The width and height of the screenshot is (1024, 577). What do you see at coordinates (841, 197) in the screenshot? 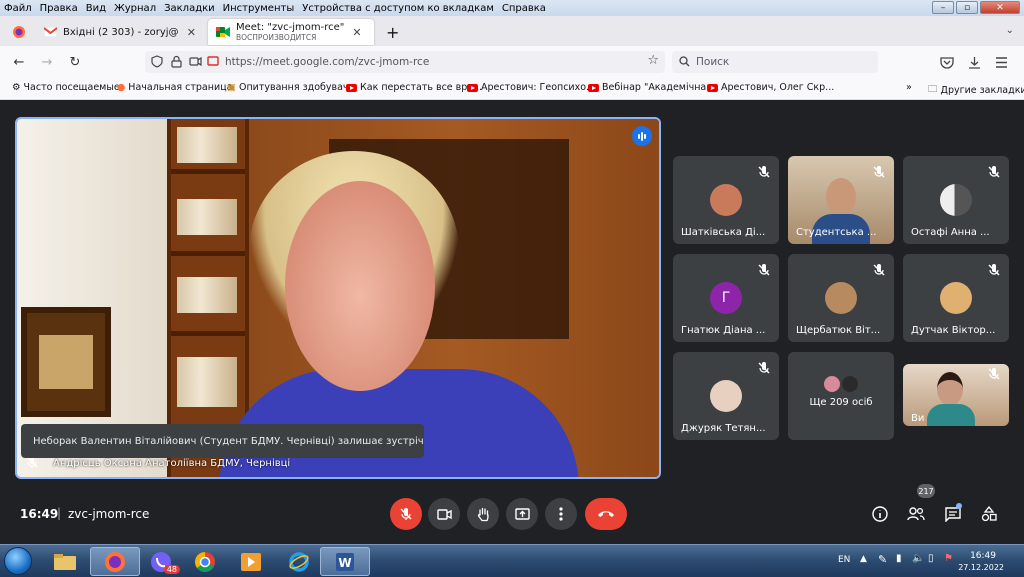
I see `participant-video` at bounding box center [841, 197].